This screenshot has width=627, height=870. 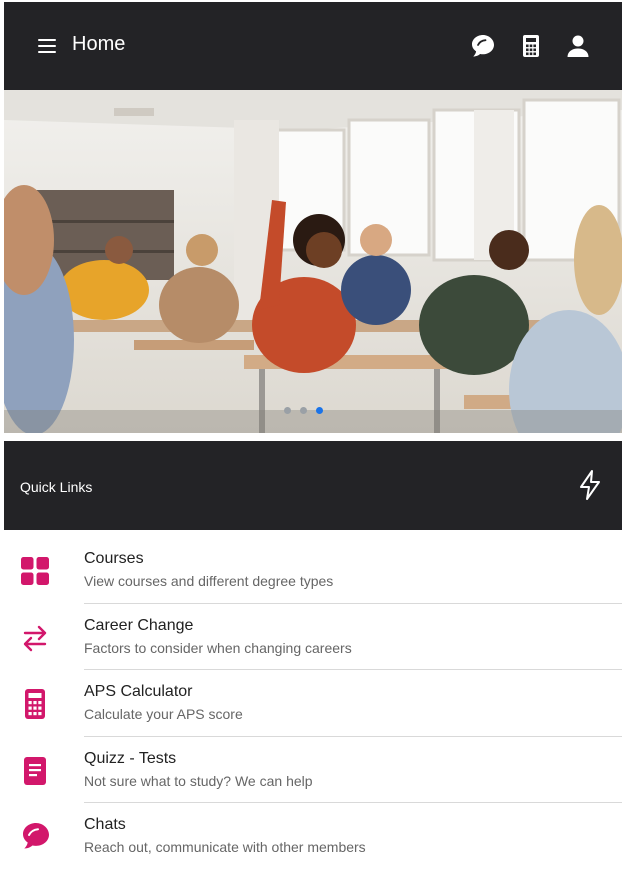 What do you see at coordinates (56, 487) in the screenshot?
I see `quick-links-label: Quick Links` at bounding box center [56, 487].